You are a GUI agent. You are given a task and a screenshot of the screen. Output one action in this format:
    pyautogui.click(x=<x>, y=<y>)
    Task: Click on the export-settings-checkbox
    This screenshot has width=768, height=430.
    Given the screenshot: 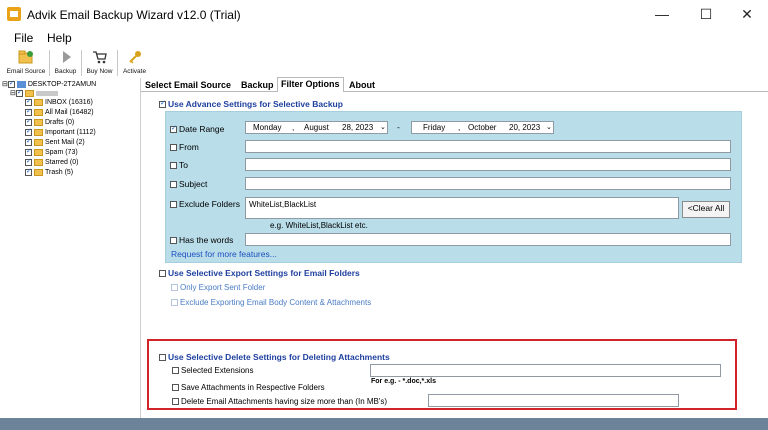 What is the action you would take?
    pyautogui.click(x=162, y=274)
    